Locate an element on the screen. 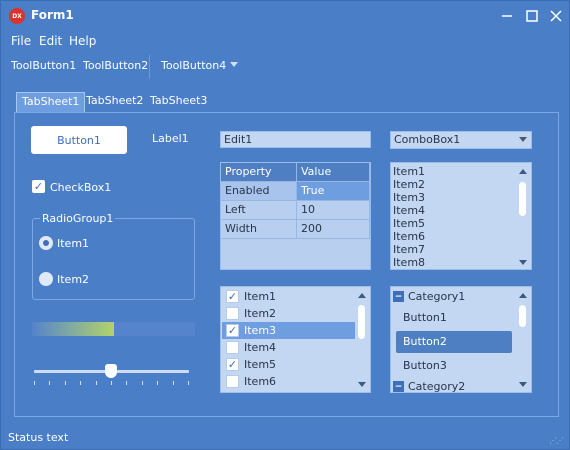  radio-item2 is located at coordinates (46, 279).